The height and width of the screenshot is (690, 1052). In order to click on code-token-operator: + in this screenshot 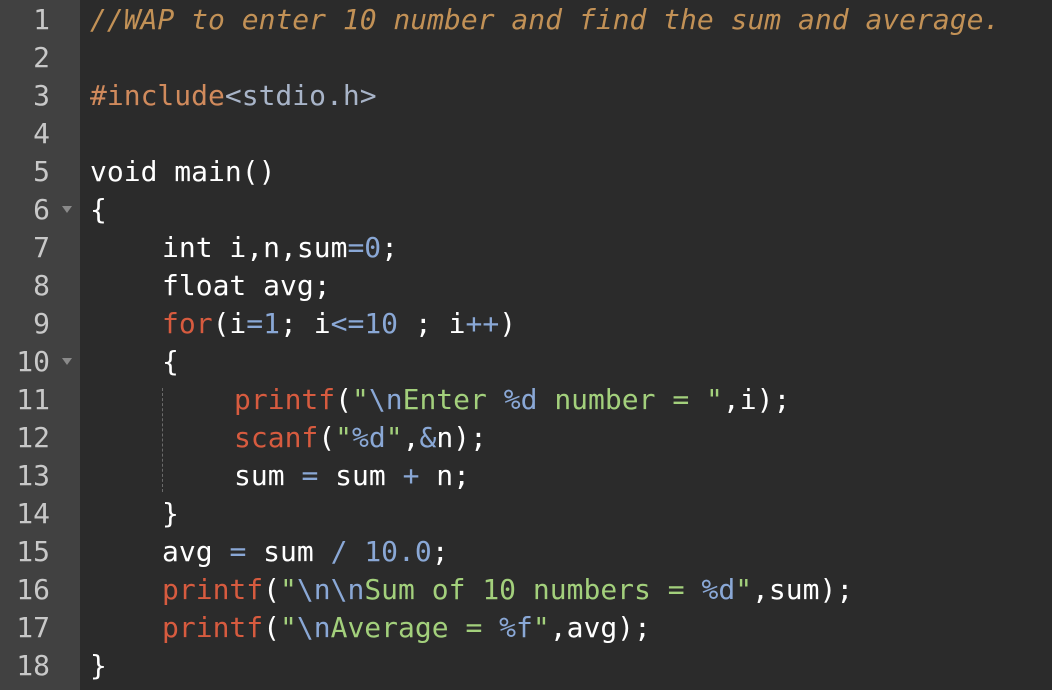, I will do `click(411, 475)`.